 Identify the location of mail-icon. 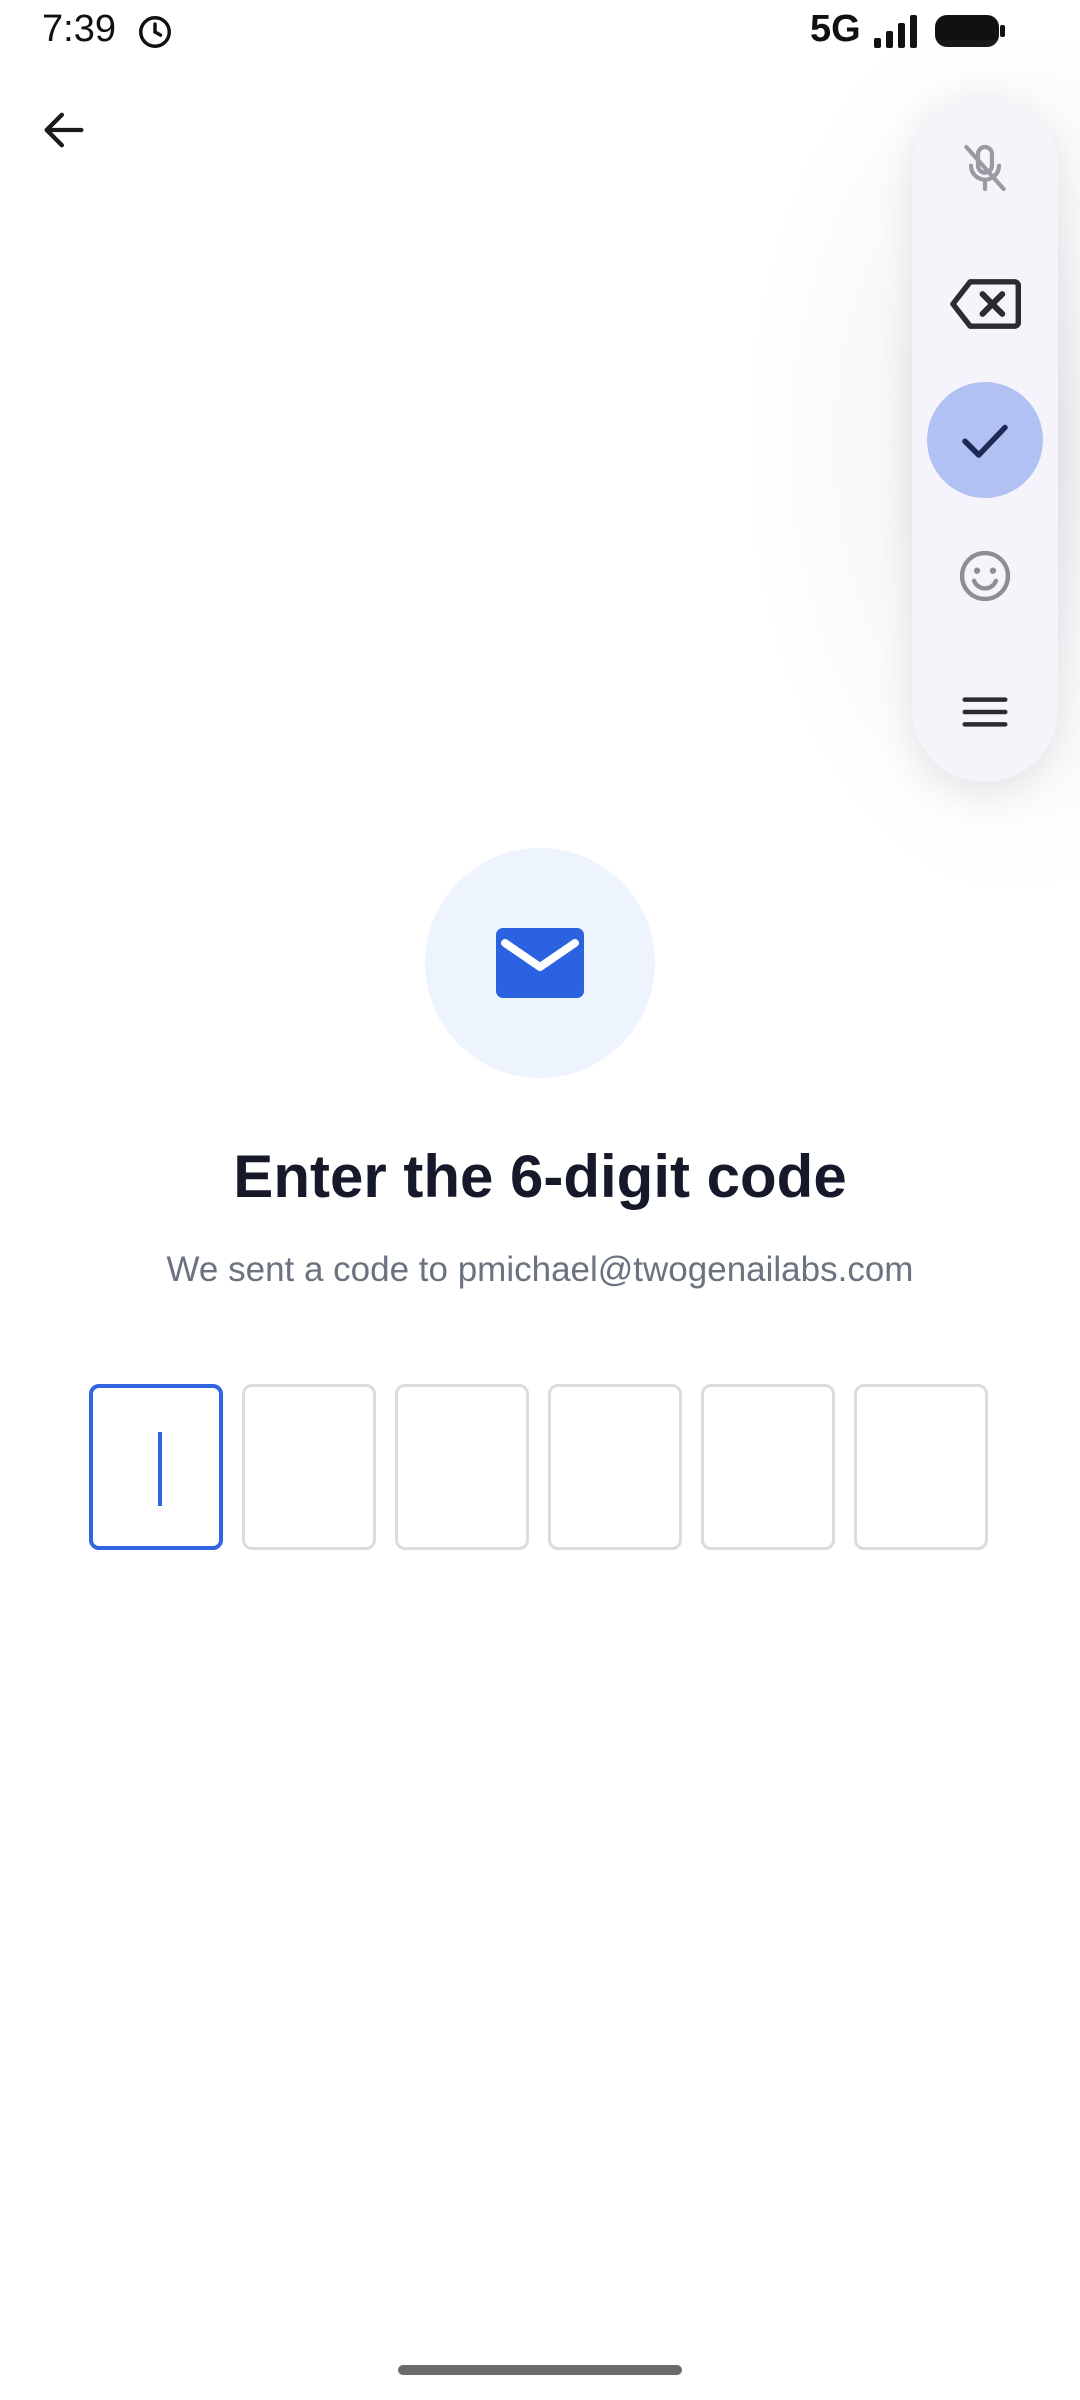
(540, 963).